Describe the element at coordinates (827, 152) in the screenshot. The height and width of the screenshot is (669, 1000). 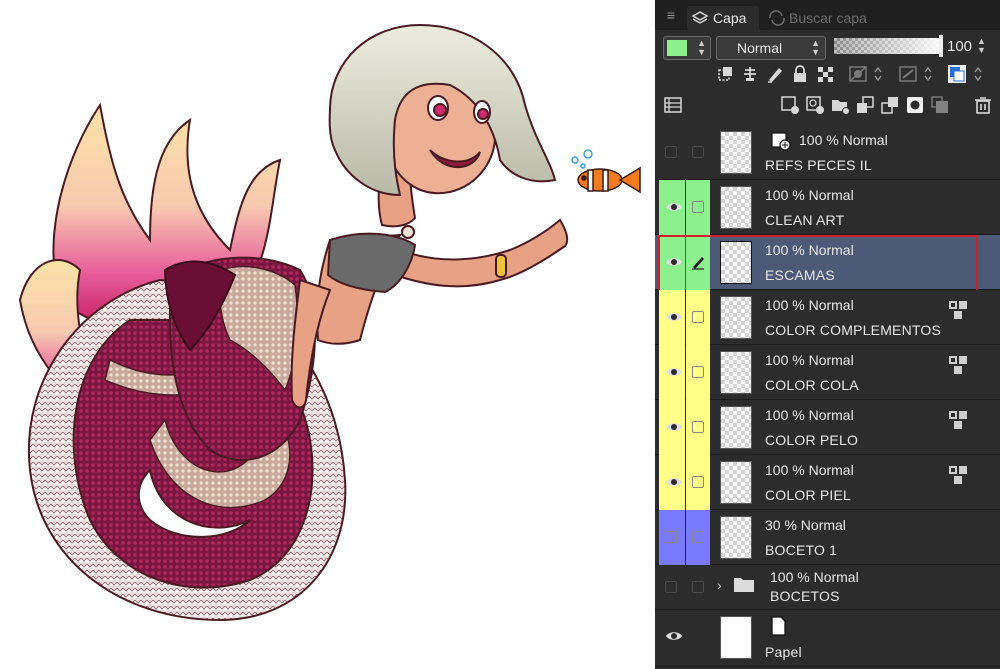
I see `layer-row: 100 % Normal REFS PECES IL` at that location.